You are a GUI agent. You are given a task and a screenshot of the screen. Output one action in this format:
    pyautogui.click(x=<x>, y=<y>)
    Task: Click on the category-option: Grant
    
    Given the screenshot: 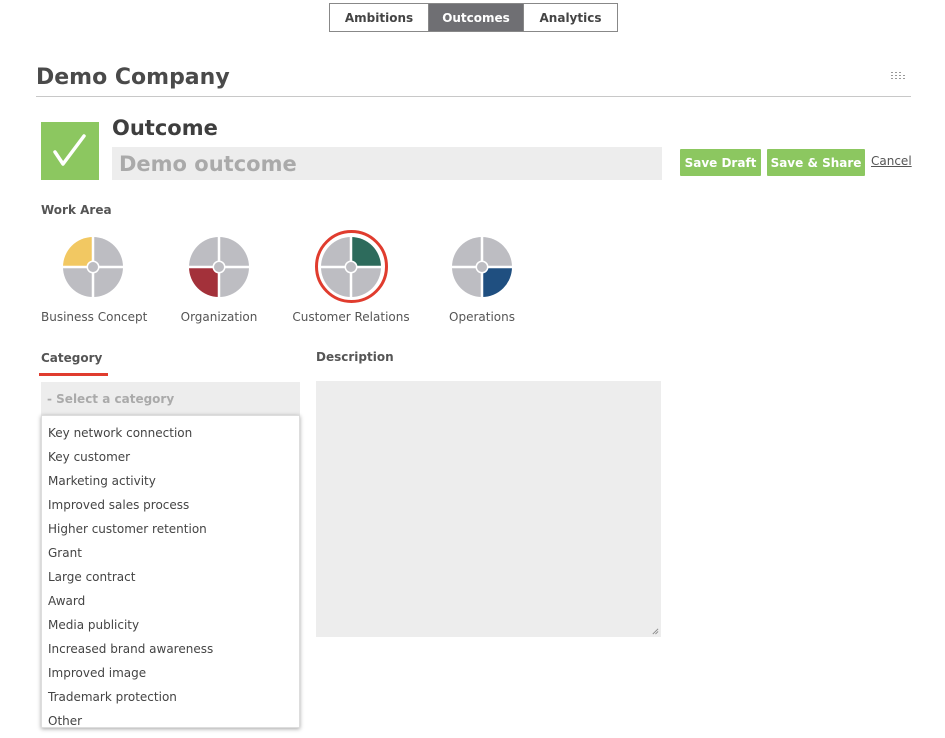 What is the action you would take?
    pyautogui.click(x=170, y=553)
    